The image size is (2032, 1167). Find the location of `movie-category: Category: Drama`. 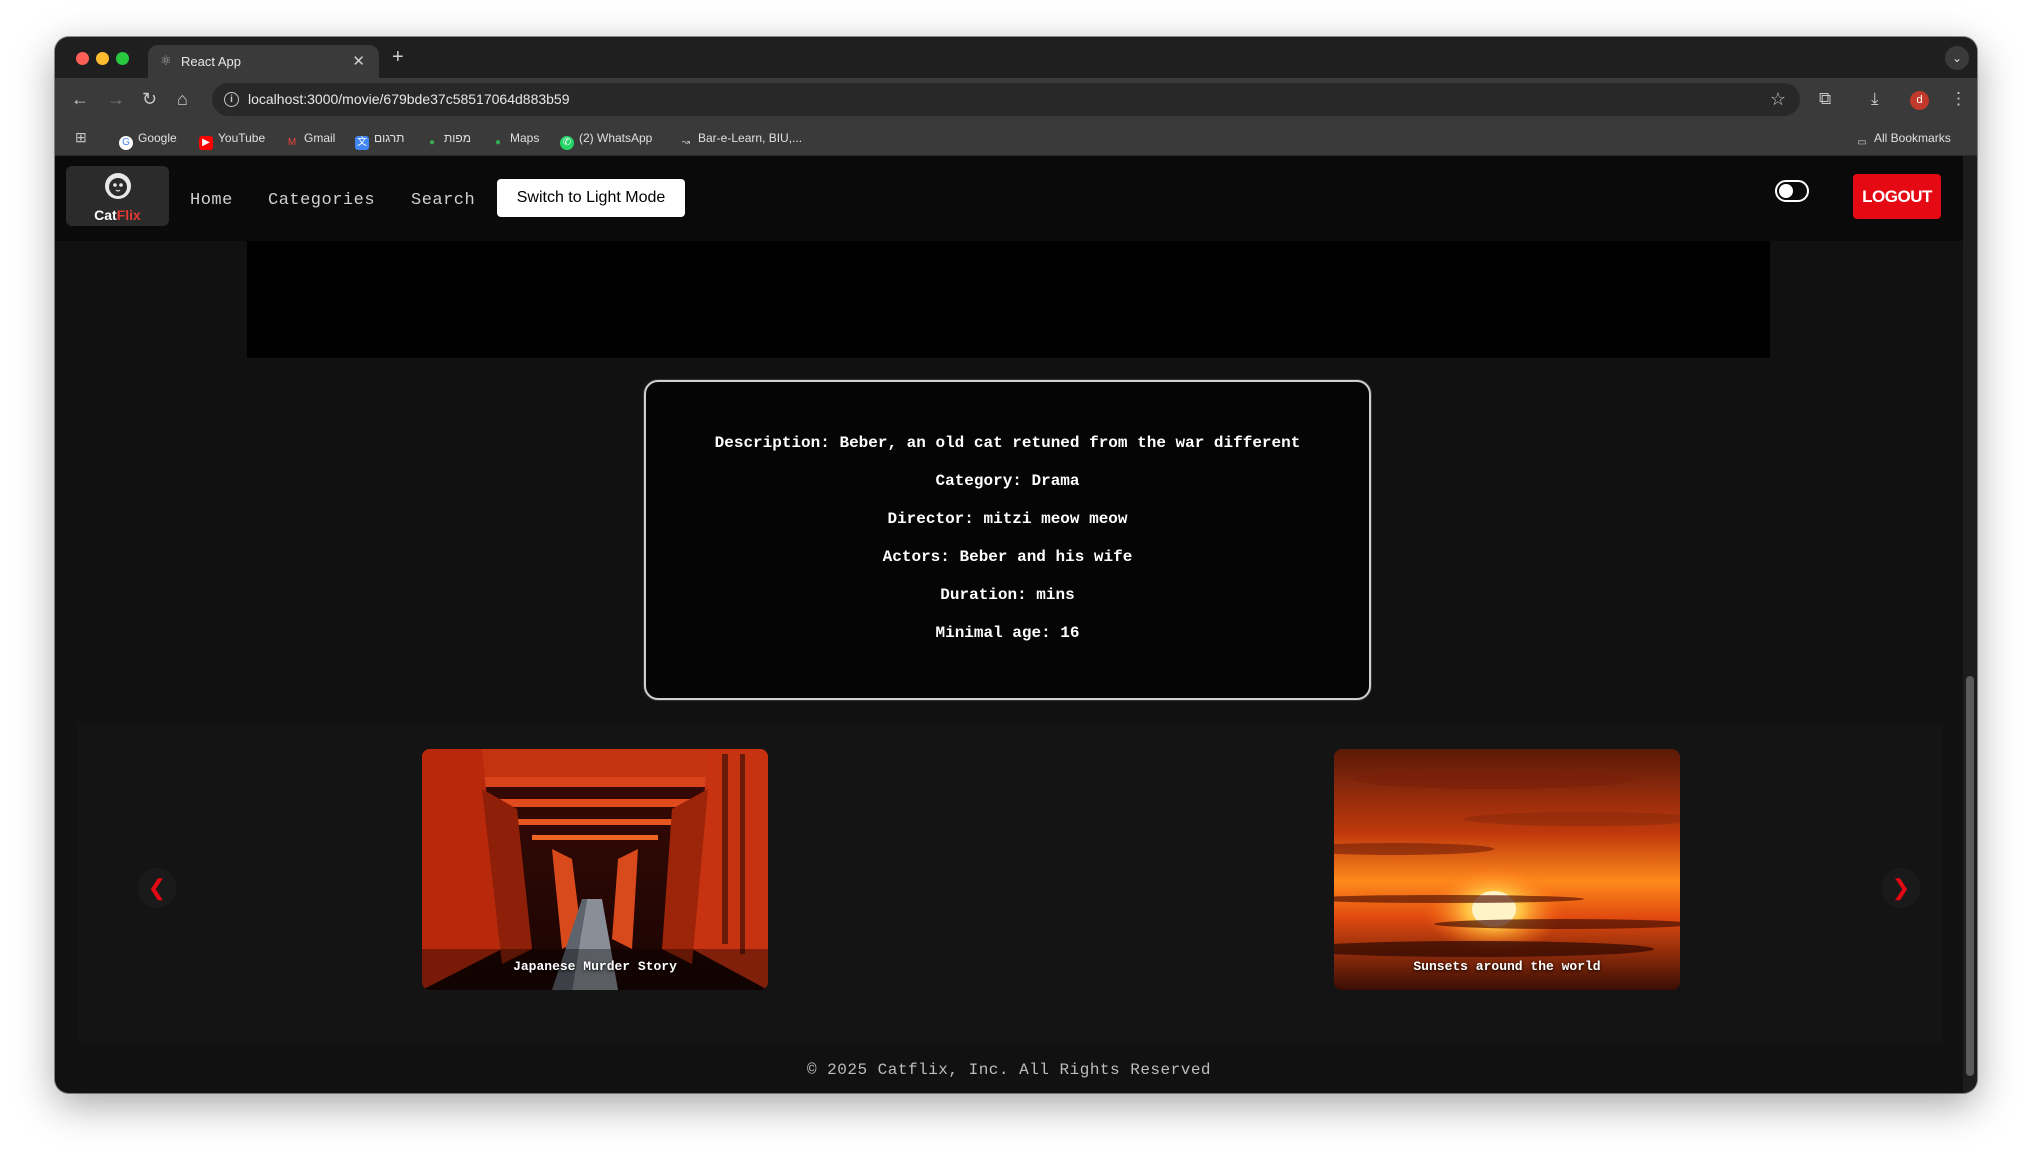

movie-category: Category: Drama is located at coordinates (1007, 481).